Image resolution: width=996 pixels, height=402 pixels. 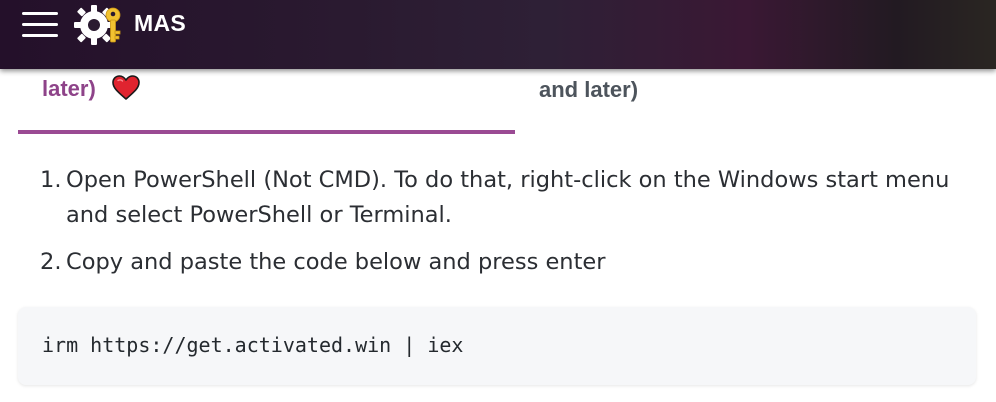 What do you see at coordinates (266, 102) in the screenshot?
I see `tab-active-later: later)` at bounding box center [266, 102].